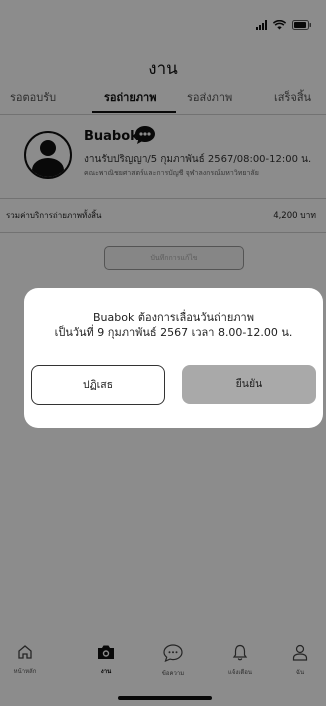  I want to click on confirm-button: ยืนยัน, so click(249, 384).